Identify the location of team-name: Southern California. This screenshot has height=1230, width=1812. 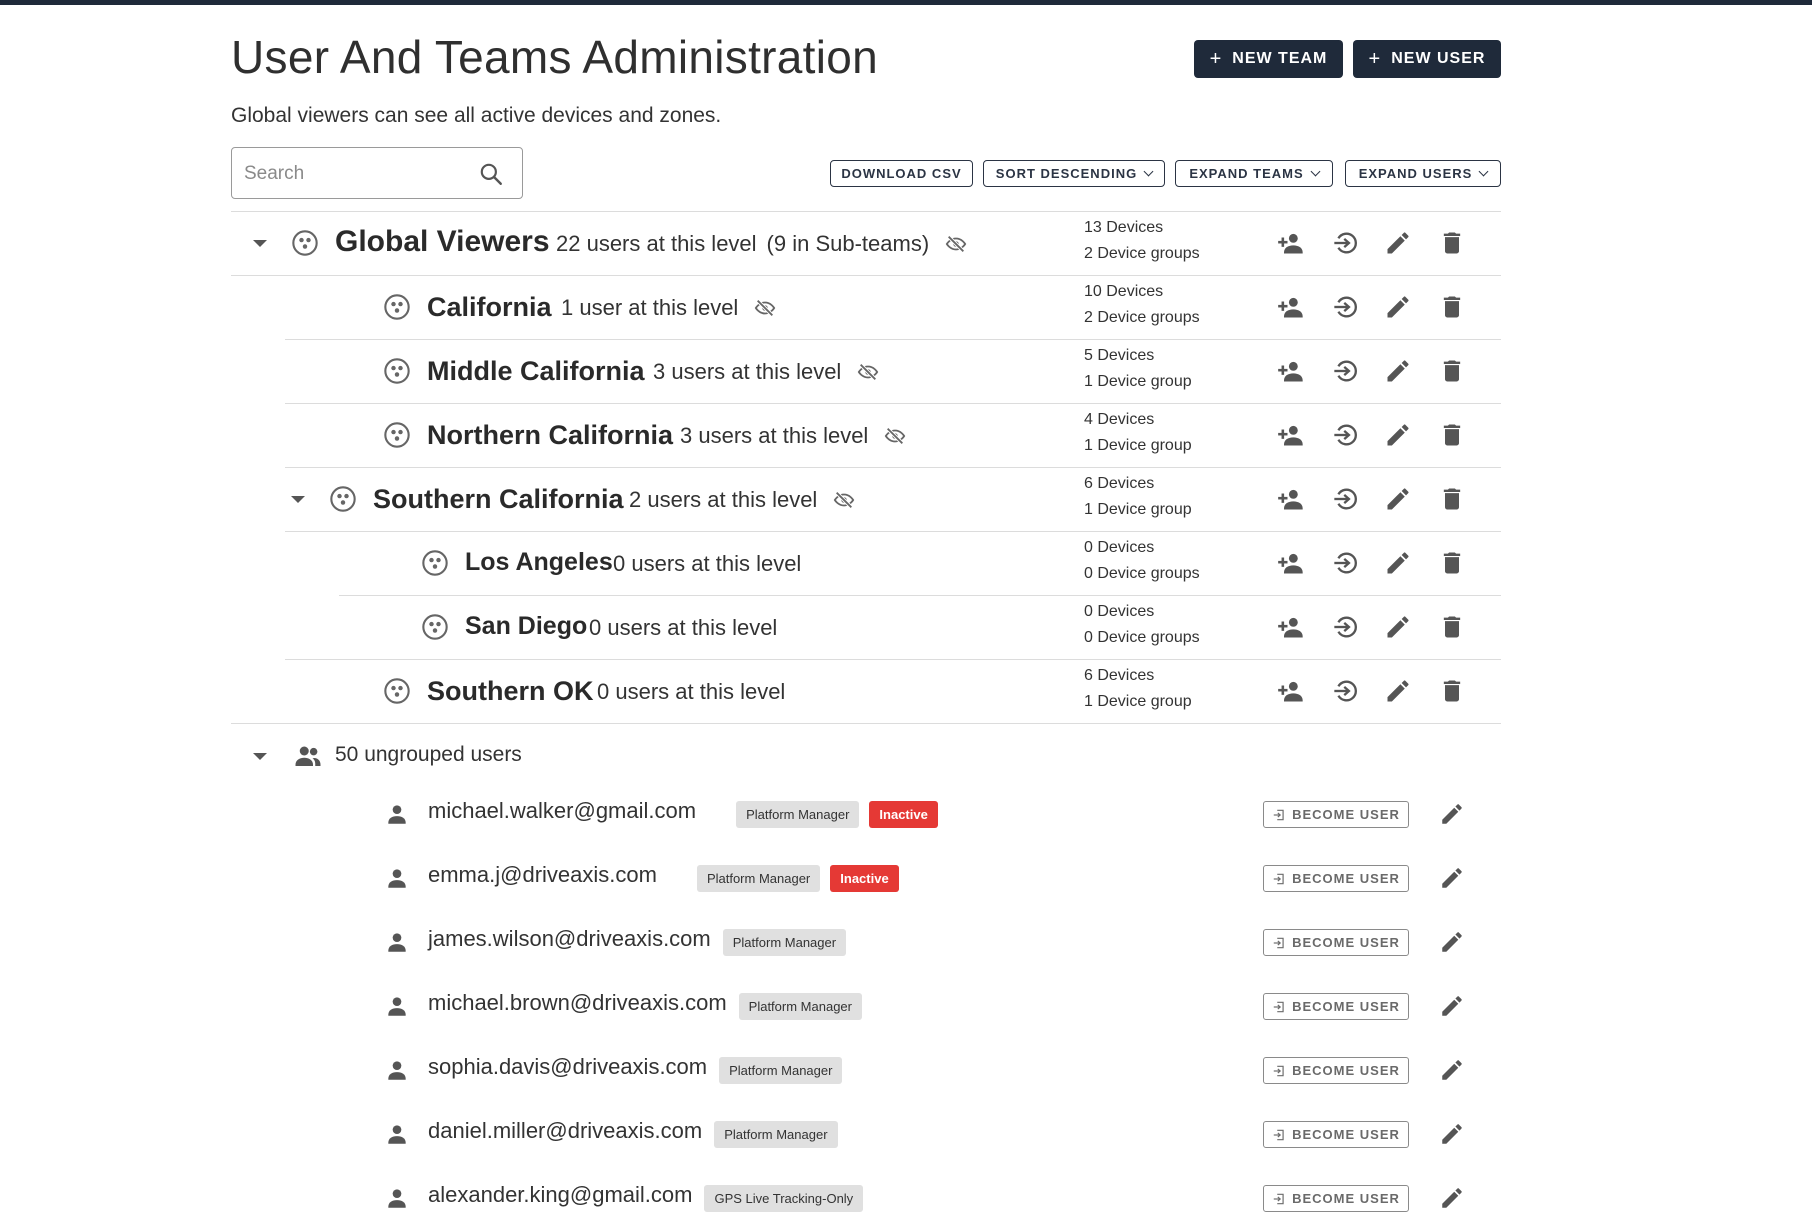
(498, 499).